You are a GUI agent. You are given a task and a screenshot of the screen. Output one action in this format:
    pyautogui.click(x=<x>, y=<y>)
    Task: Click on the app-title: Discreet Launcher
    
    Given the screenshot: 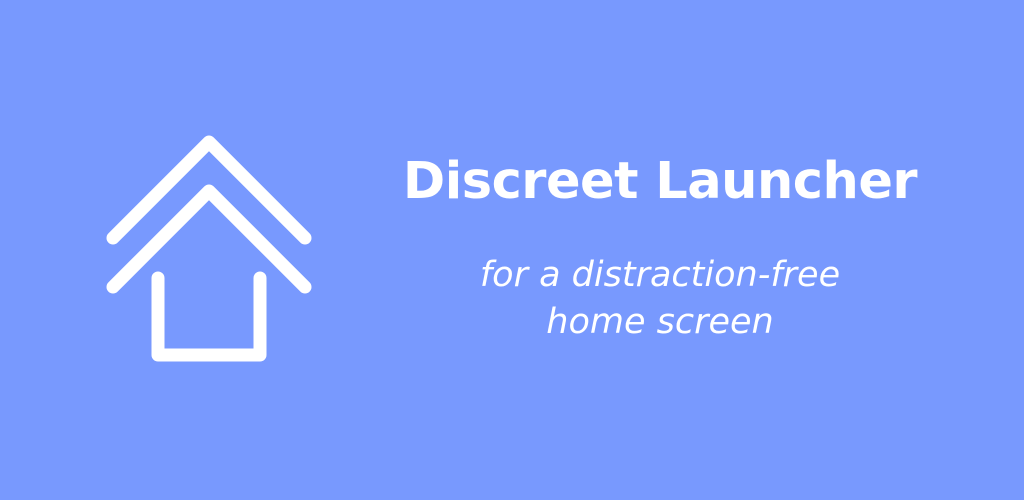 What is the action you would take?
    pyautogui.click(x=660, y=181)
    